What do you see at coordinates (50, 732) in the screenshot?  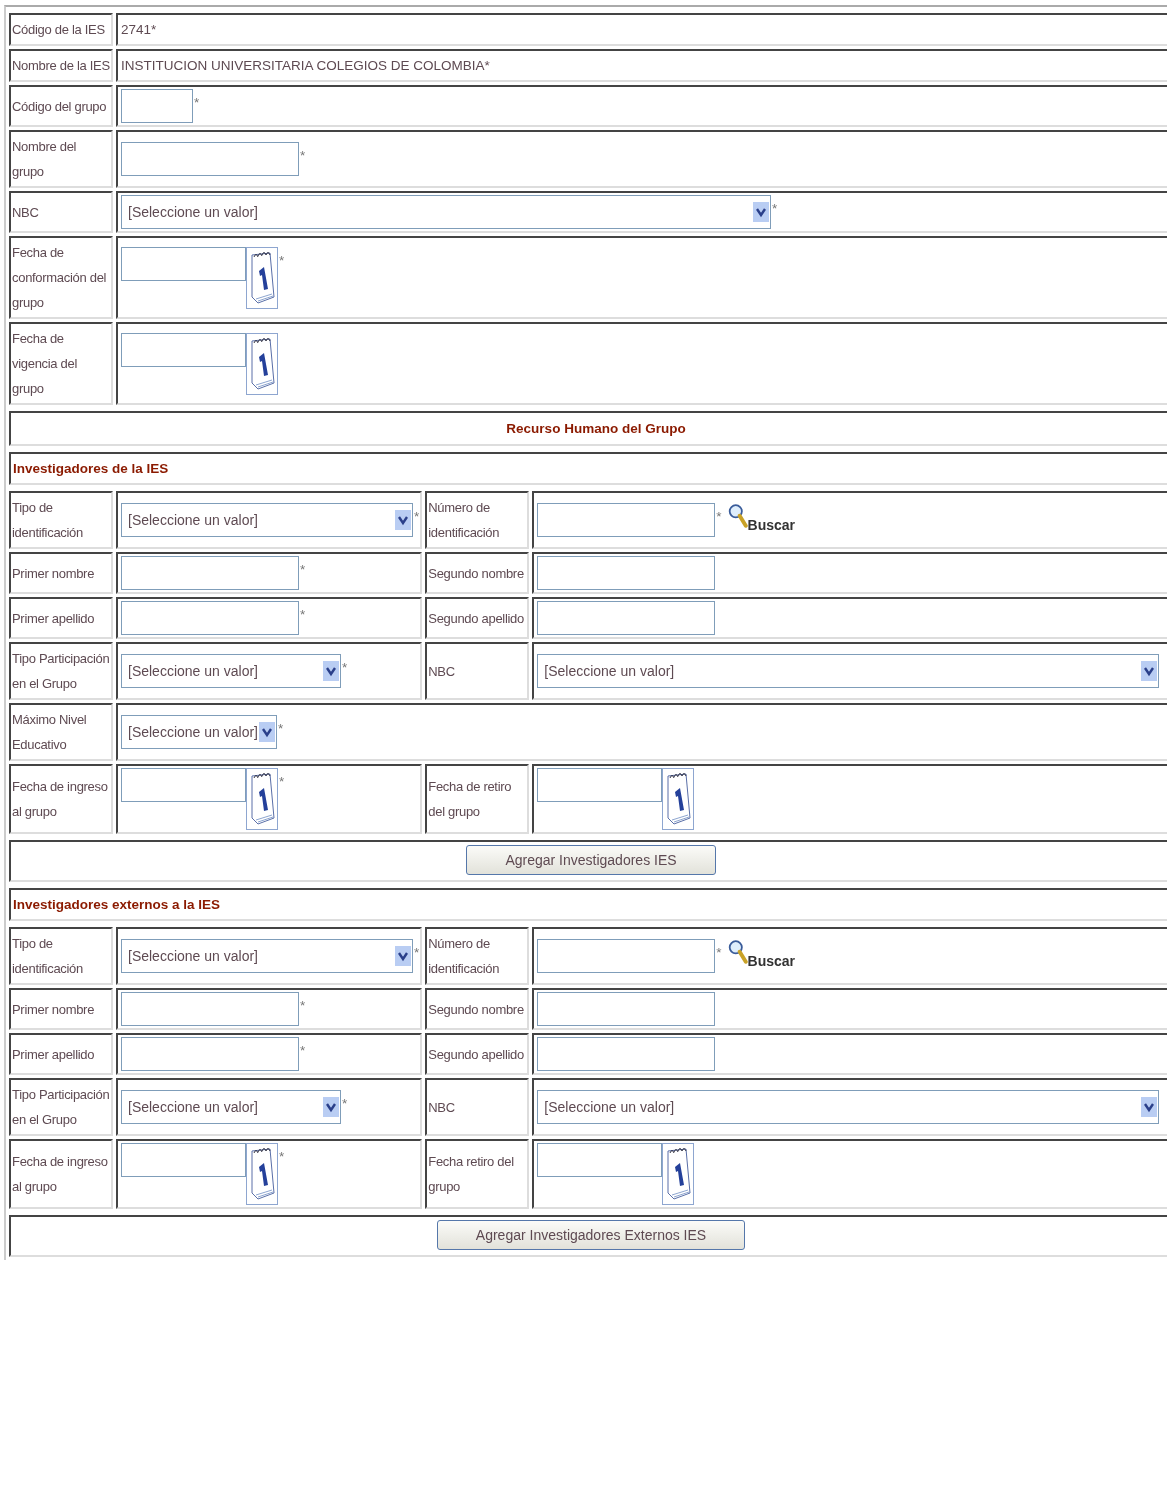 I see `field-label: Máximo Nivel Educativo` at bounding box center [50, 732].